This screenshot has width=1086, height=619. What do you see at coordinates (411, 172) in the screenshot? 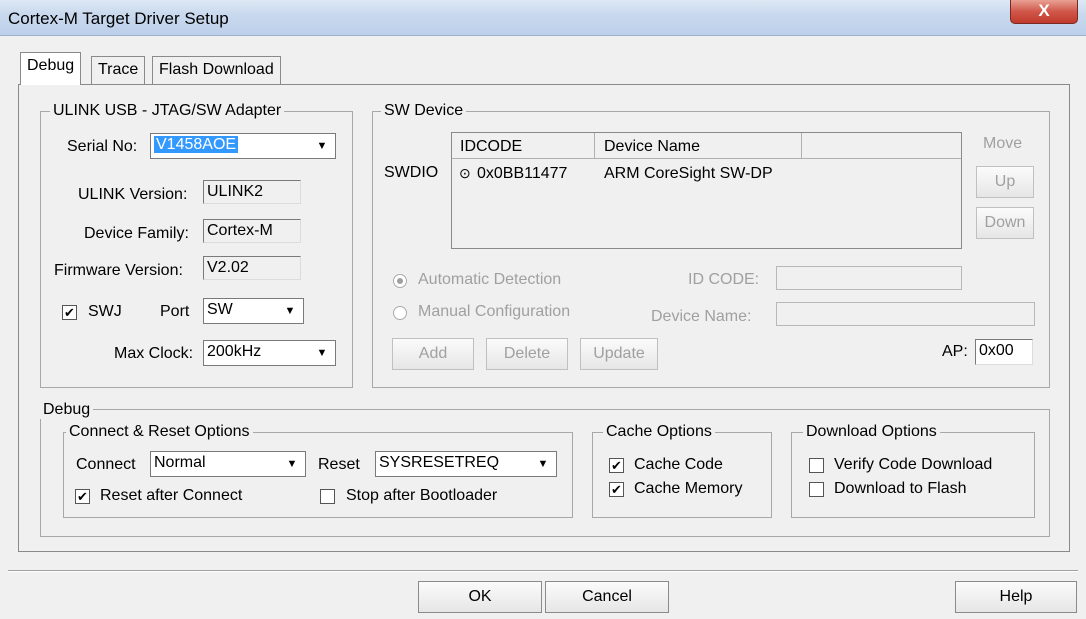
I see `swdio-label: SWDIO` at bounding box center [411, 172].